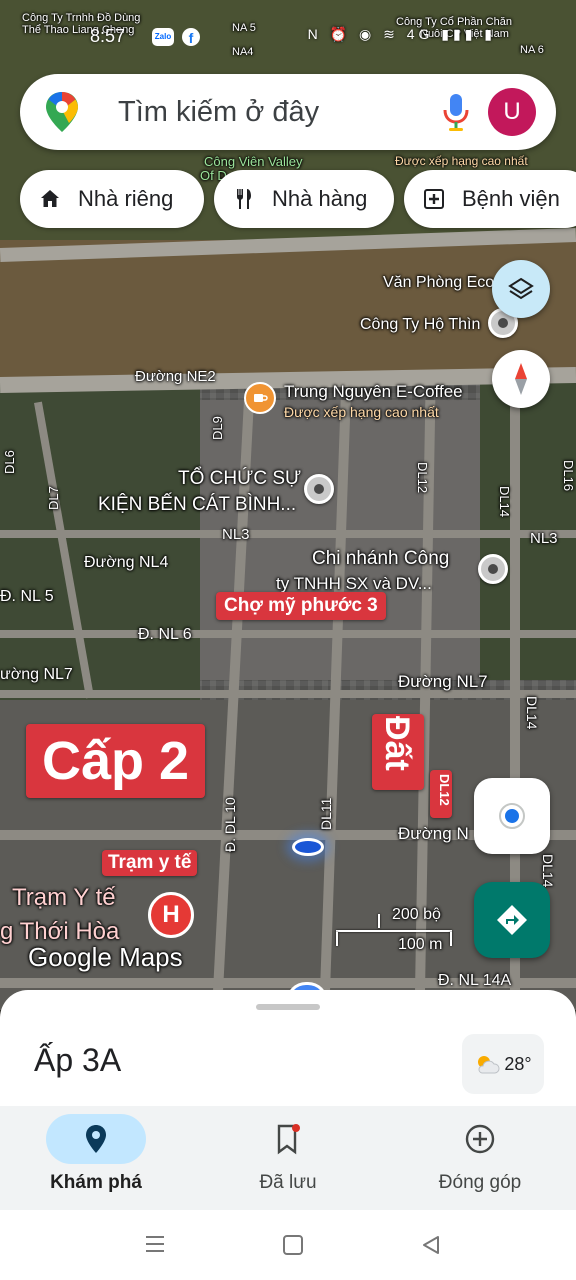 This screenshot has height=1280, width=576. Describe the element at coordinates (512, 112) in the screenshot. I see `account-avatar: U` at that location.